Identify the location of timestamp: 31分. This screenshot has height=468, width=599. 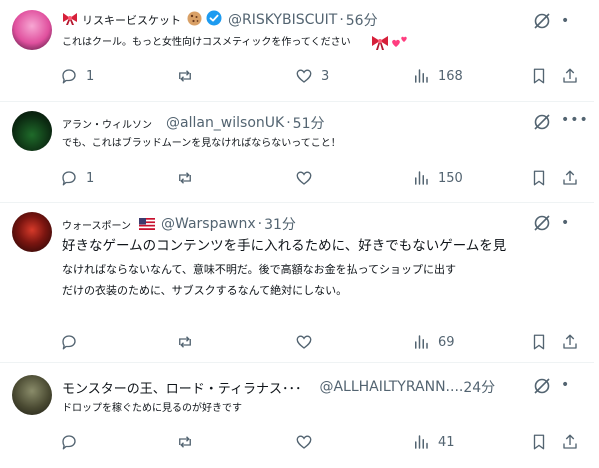
(280, 224).